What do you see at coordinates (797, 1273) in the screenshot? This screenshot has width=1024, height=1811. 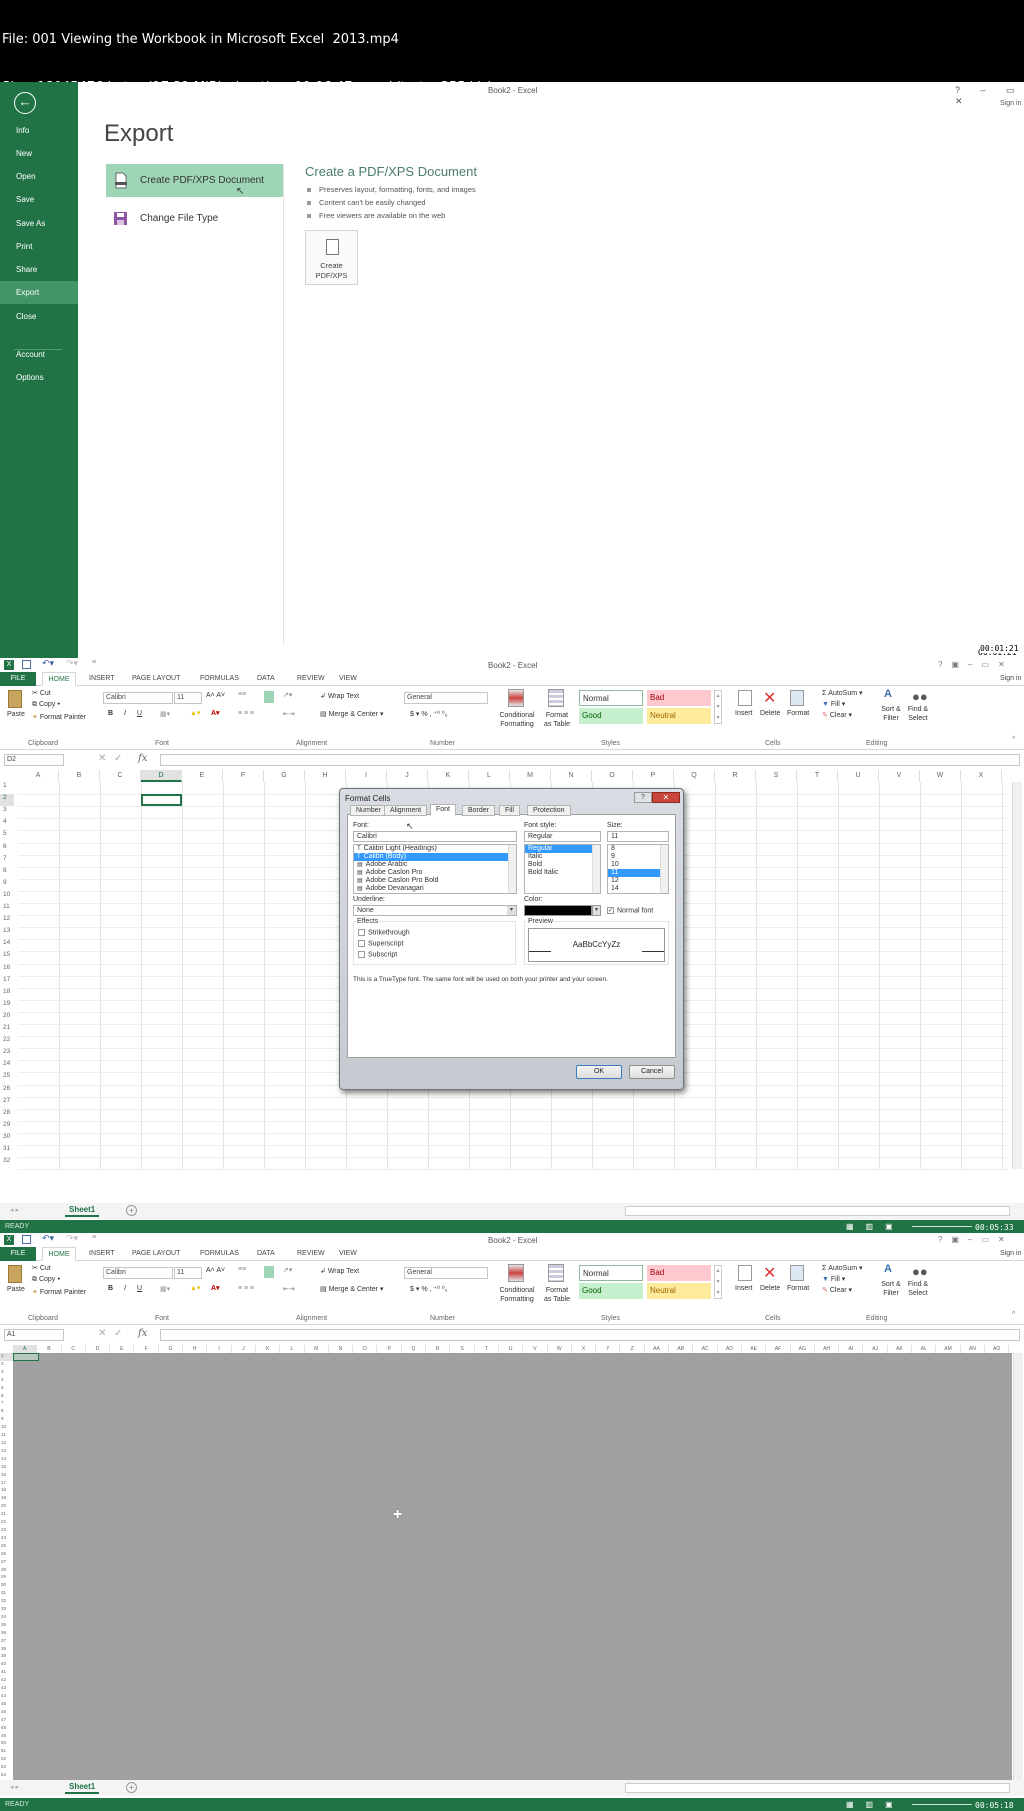 I see `format-cells-icon` at bounding box center [797, 1273].